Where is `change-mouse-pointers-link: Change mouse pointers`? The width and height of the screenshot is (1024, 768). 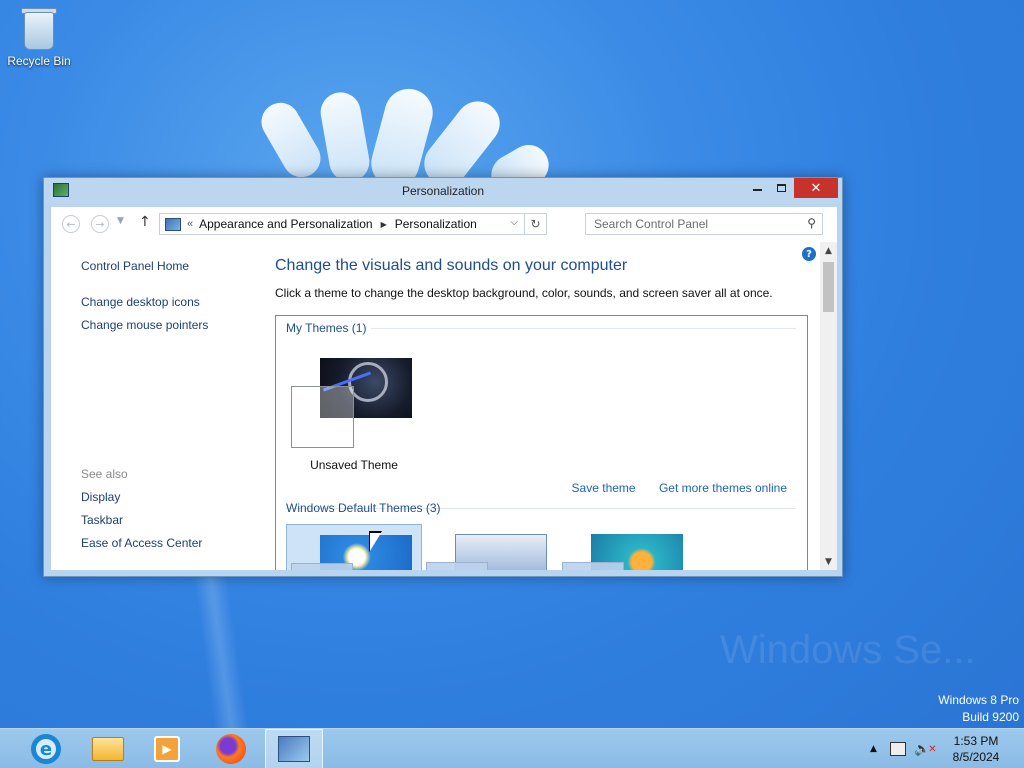
change-mouse-pointers-link: Change mouse pointers is located at coordinates (144, 325).